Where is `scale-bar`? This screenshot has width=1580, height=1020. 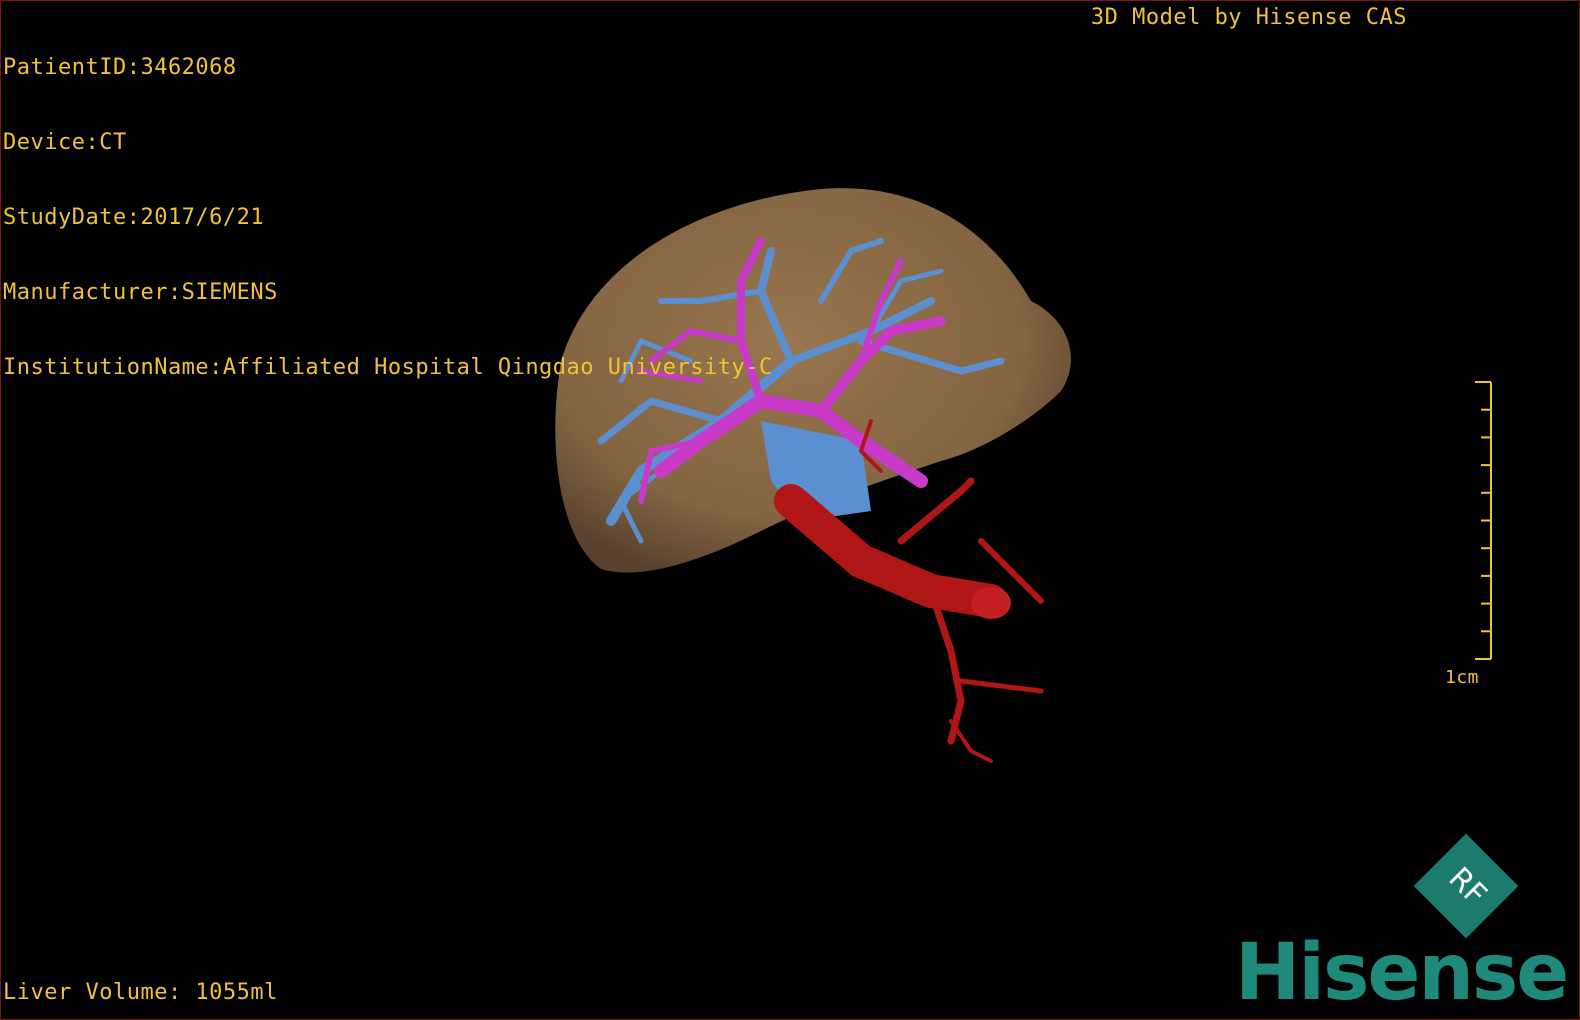
scale-bar is located at coordinates (1483, 520).